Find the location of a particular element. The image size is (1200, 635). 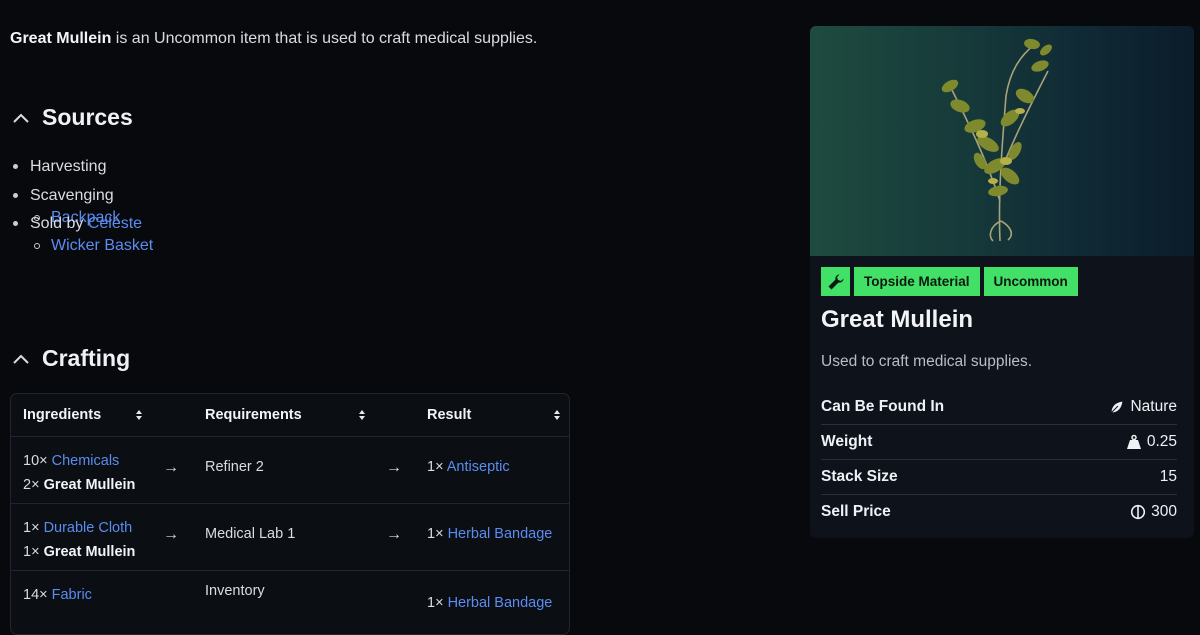

column-ingredients: Ingredients is located at coordinates (62, 415).